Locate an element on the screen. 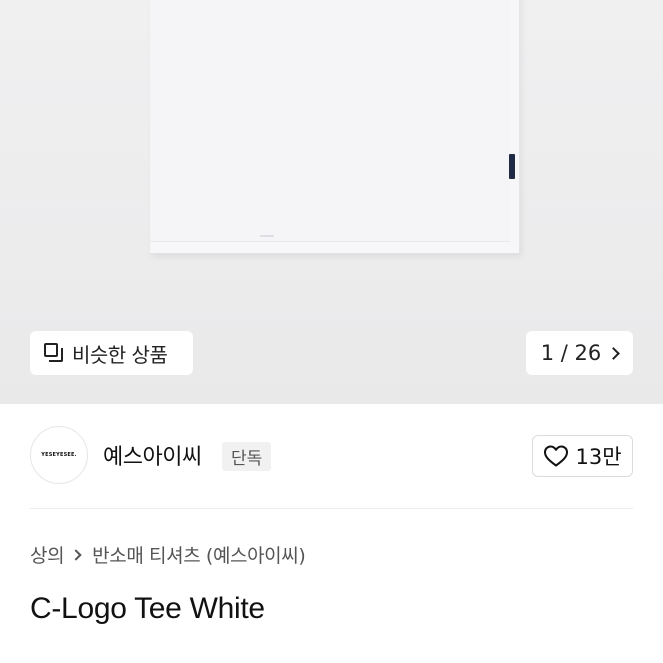 The width and height of the screenshot is (663, 663). image-counter-button: 1 / 26 is located at coordinates (579, 353).